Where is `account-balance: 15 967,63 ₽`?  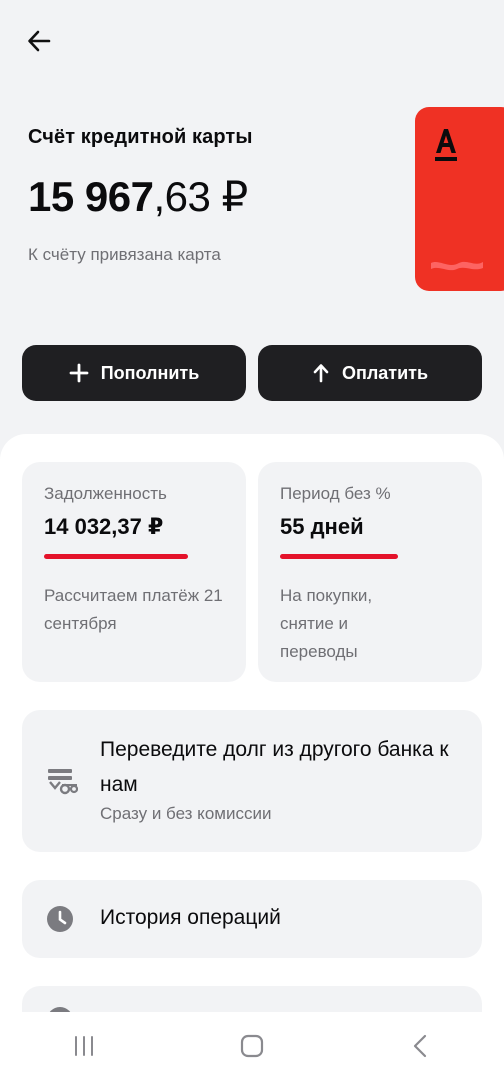
account-balance: 15 967,63 ₽ is located at coordinates (138, 196).